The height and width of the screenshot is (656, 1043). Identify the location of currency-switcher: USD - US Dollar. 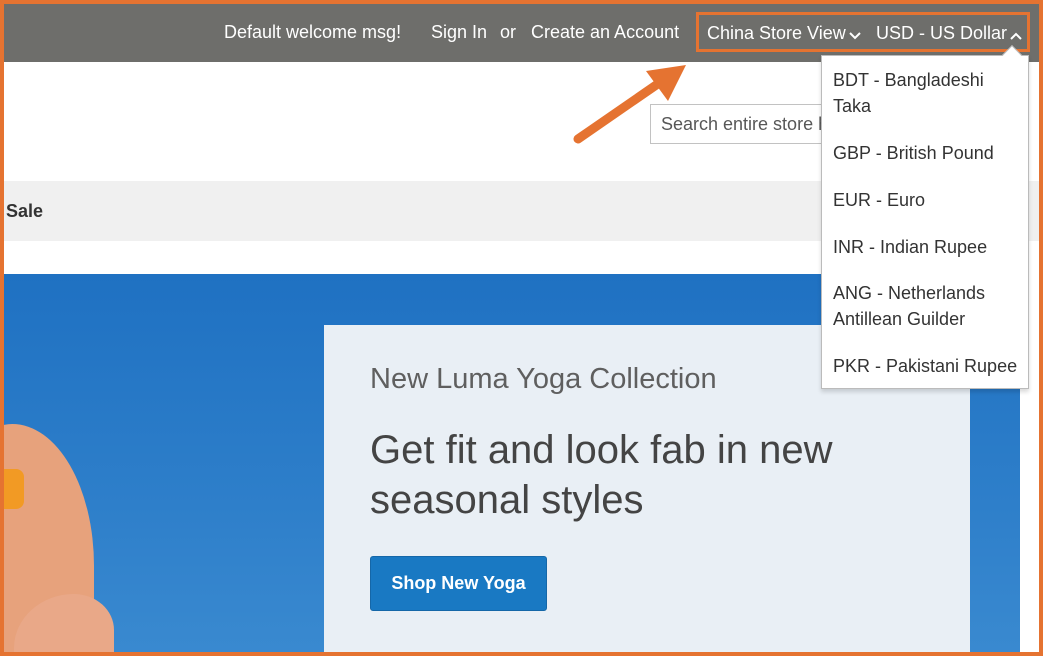
(949, 34).